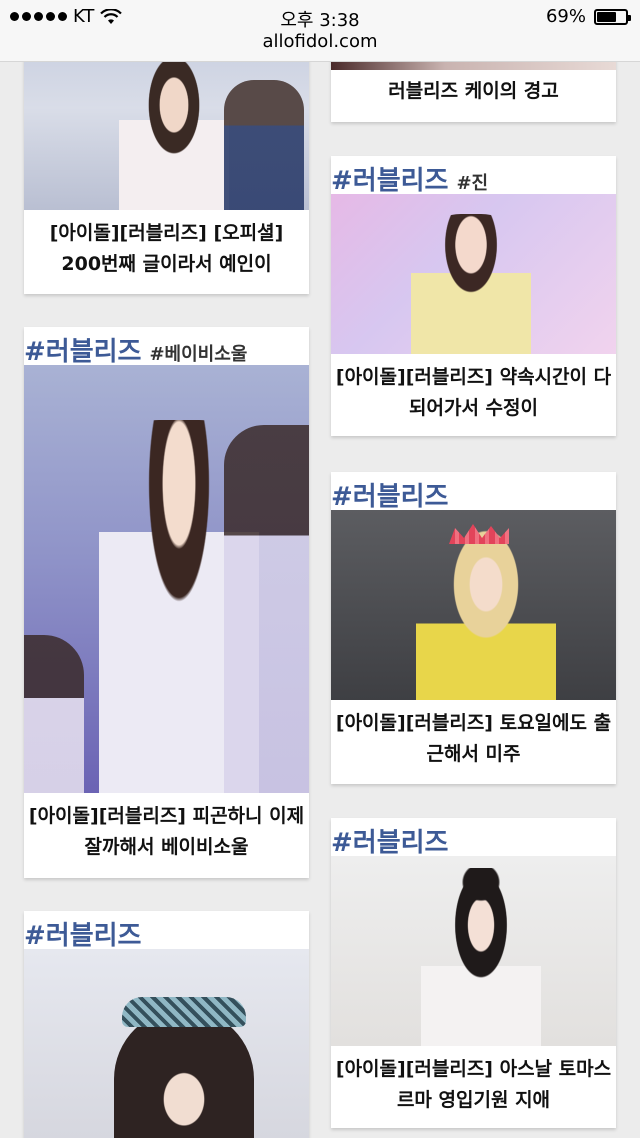 Image resolution: width=640 pixels, height=1138 pixels. I want to click on status-bar: KT 오후 3:38 69%, so click(320, 17).